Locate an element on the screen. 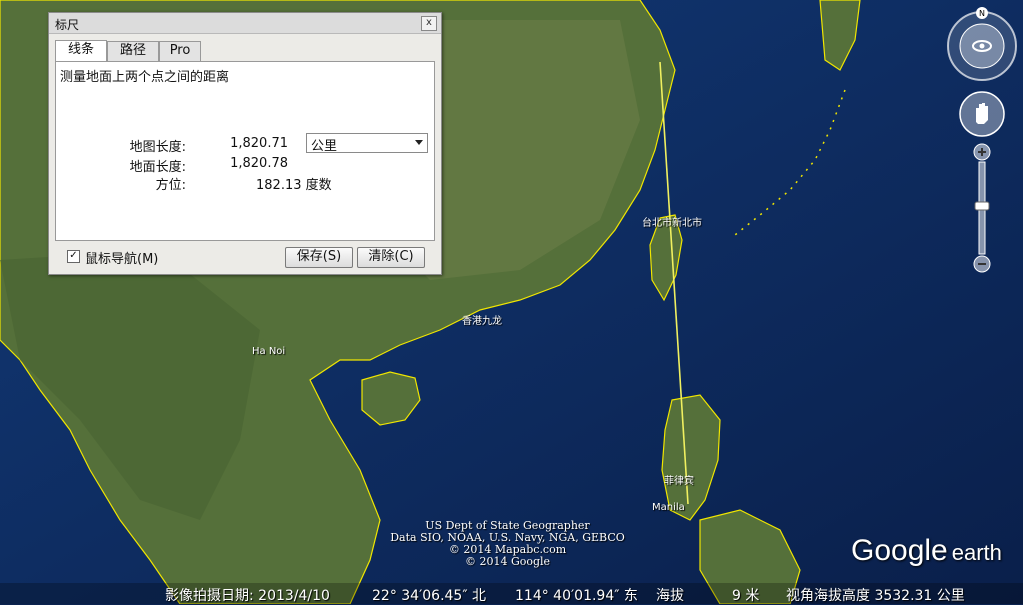 The image size is (1023, 605). look-control is located at coordinates (982, 46).